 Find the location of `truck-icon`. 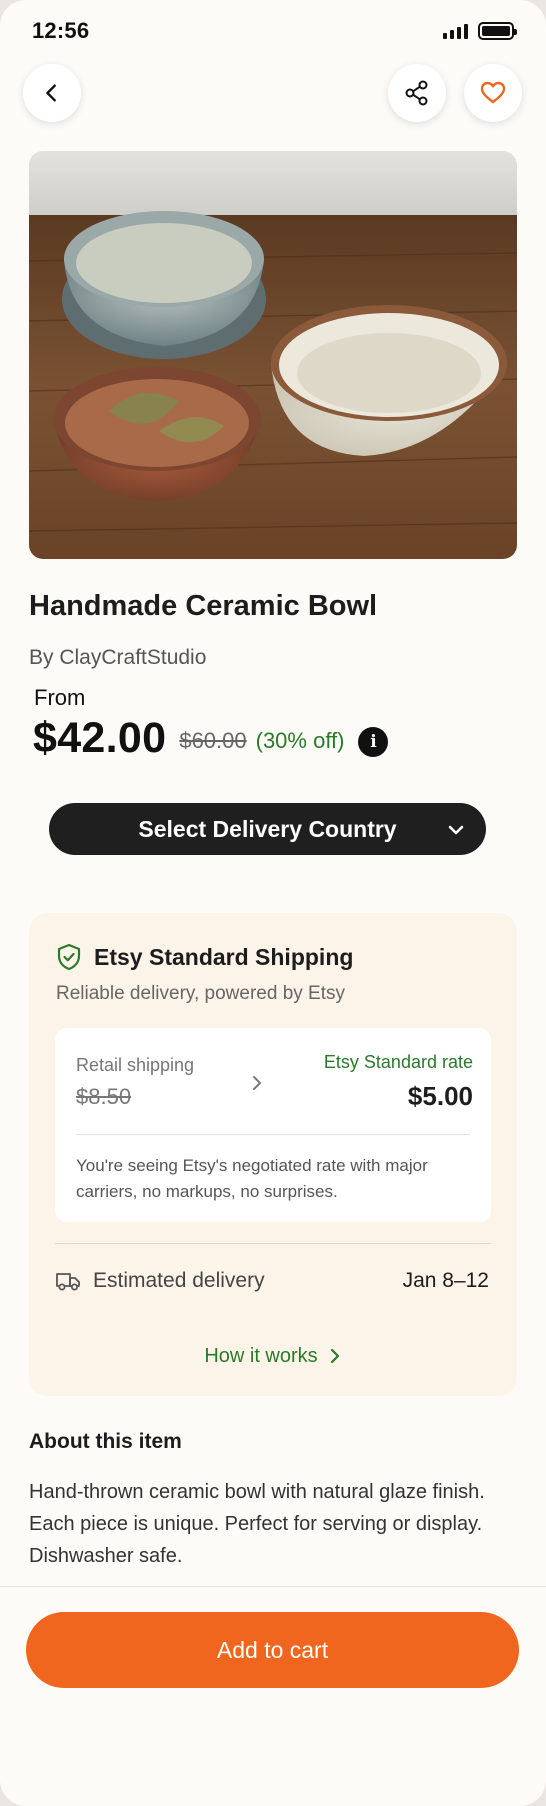

truck-icon is located at coordinates (68, 1282).